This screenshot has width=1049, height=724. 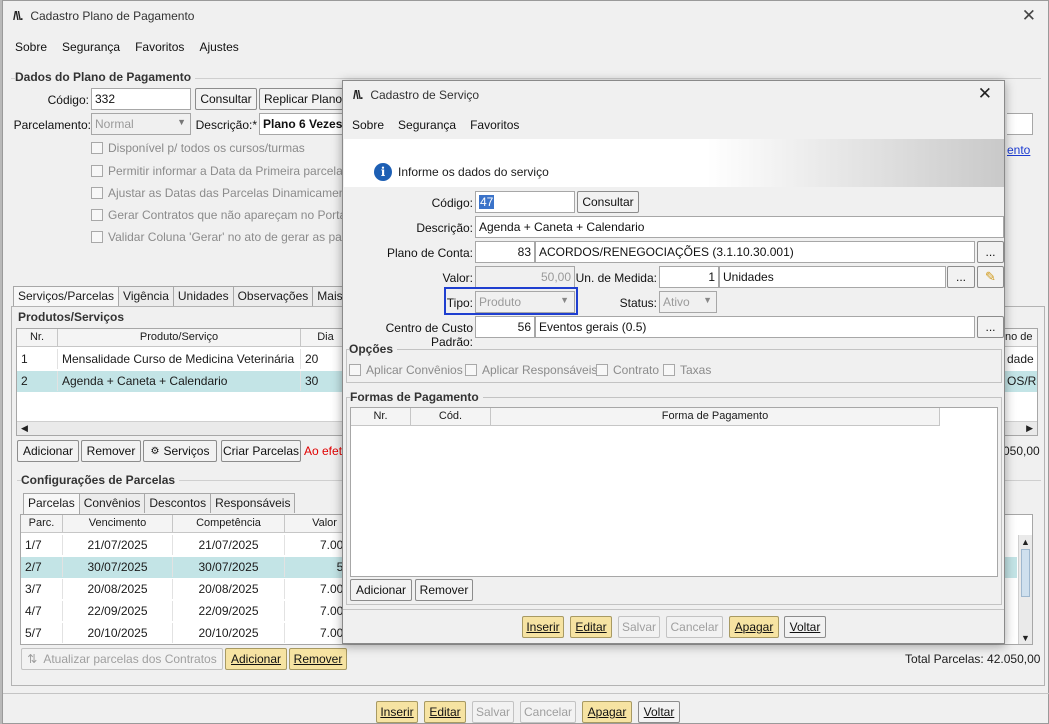 I want to click on cell-venc: 22/09/2025, so click(x=118, y=611).